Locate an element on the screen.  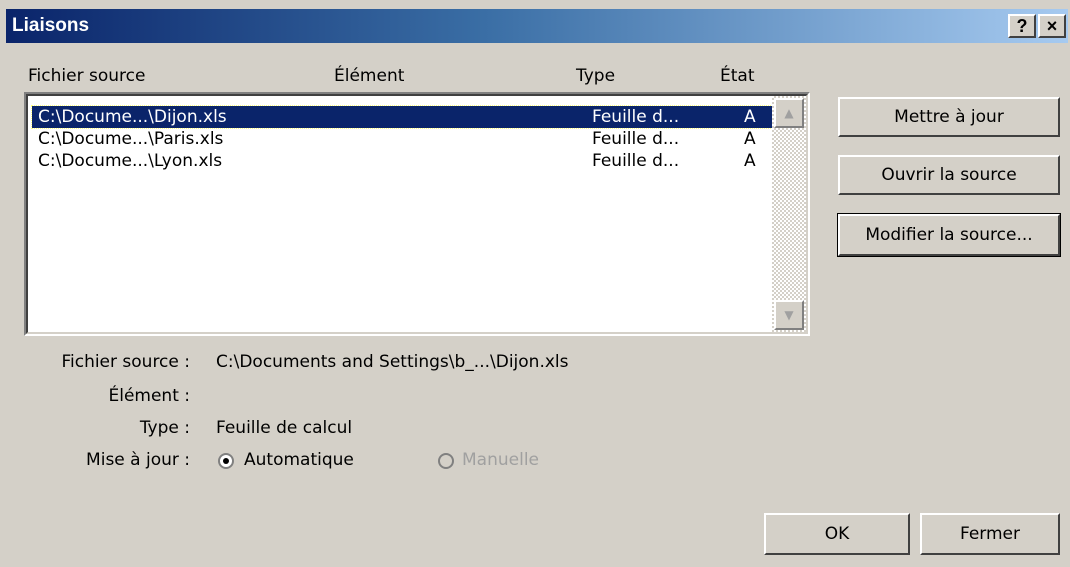
type-value: Feuille de calcul is located at coordinates (284, 428).